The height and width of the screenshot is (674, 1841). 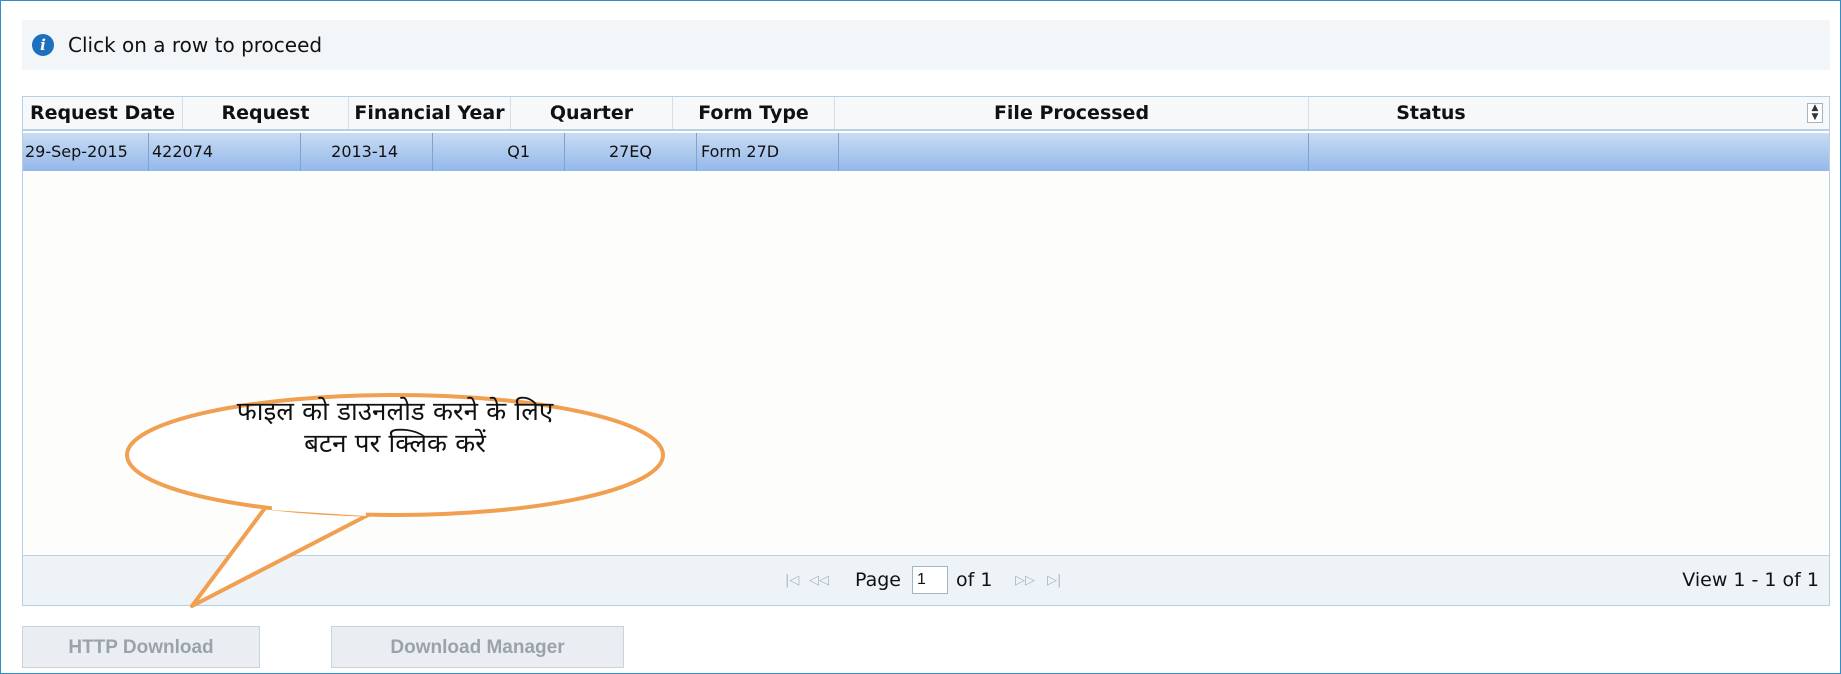 I want to click on callout-bubble, so click(x=395, y=500).